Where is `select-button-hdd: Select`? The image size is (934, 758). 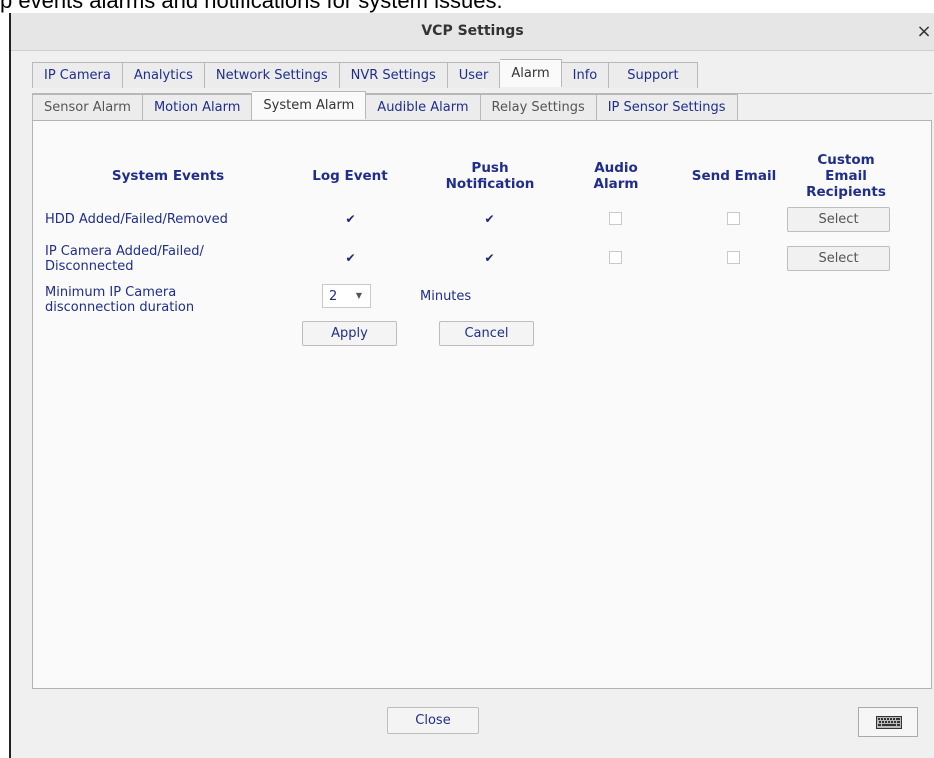
select-button-hdd: Select is located at coordinates (838, 219).